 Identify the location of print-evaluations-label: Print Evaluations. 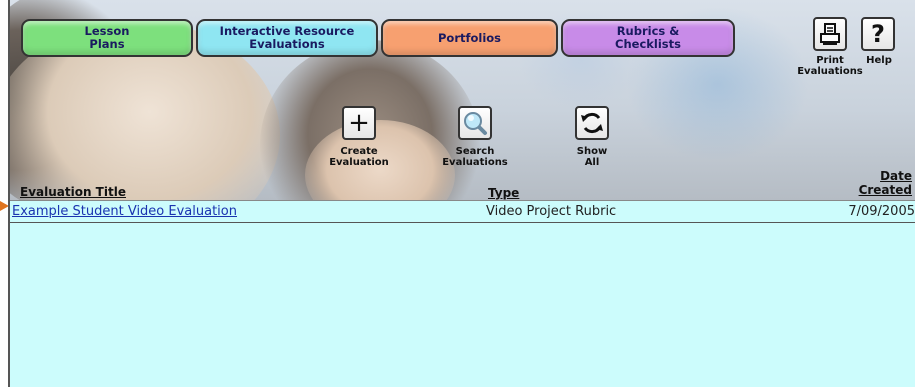
(830, 66).